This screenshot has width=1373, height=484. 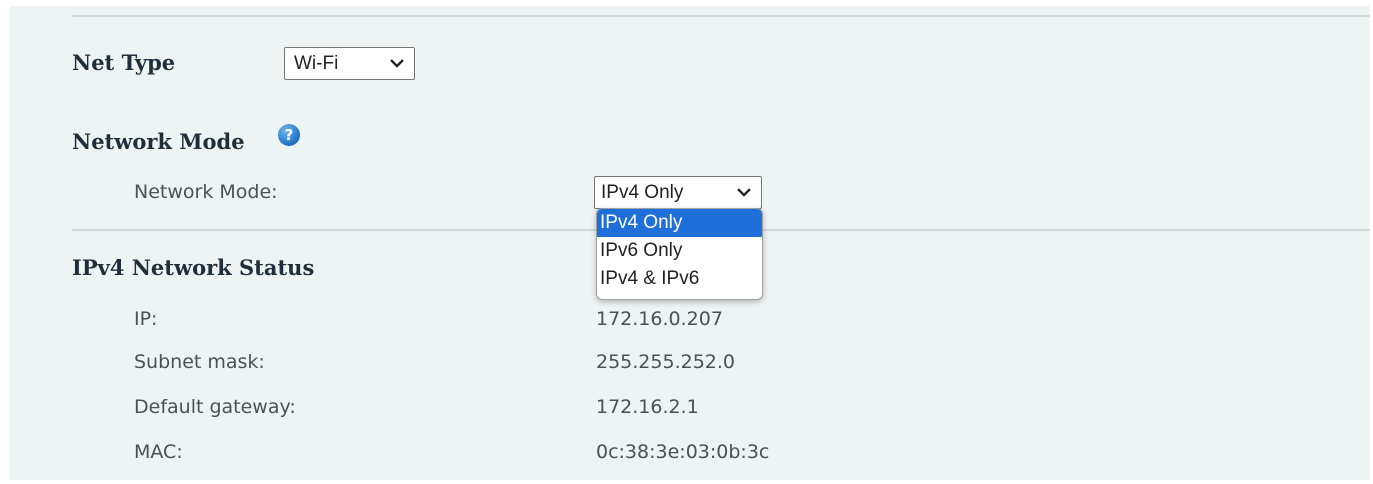 What do you see at coordinates (199, 362) in the screenshot?
I see `subnet-mask-label: Subnet mask:` at bounding box center [199, 362].